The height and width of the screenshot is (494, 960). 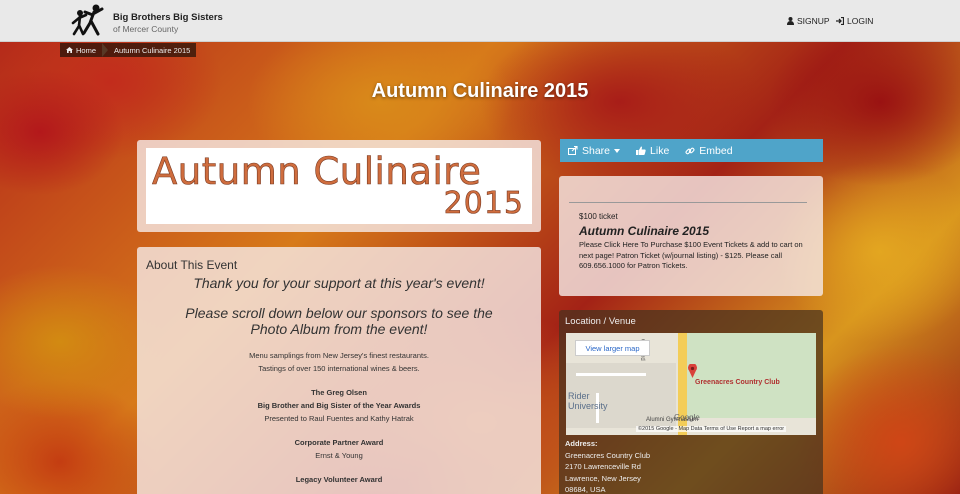 I want to click on address-label: Address:, so click(x=581, y=443).